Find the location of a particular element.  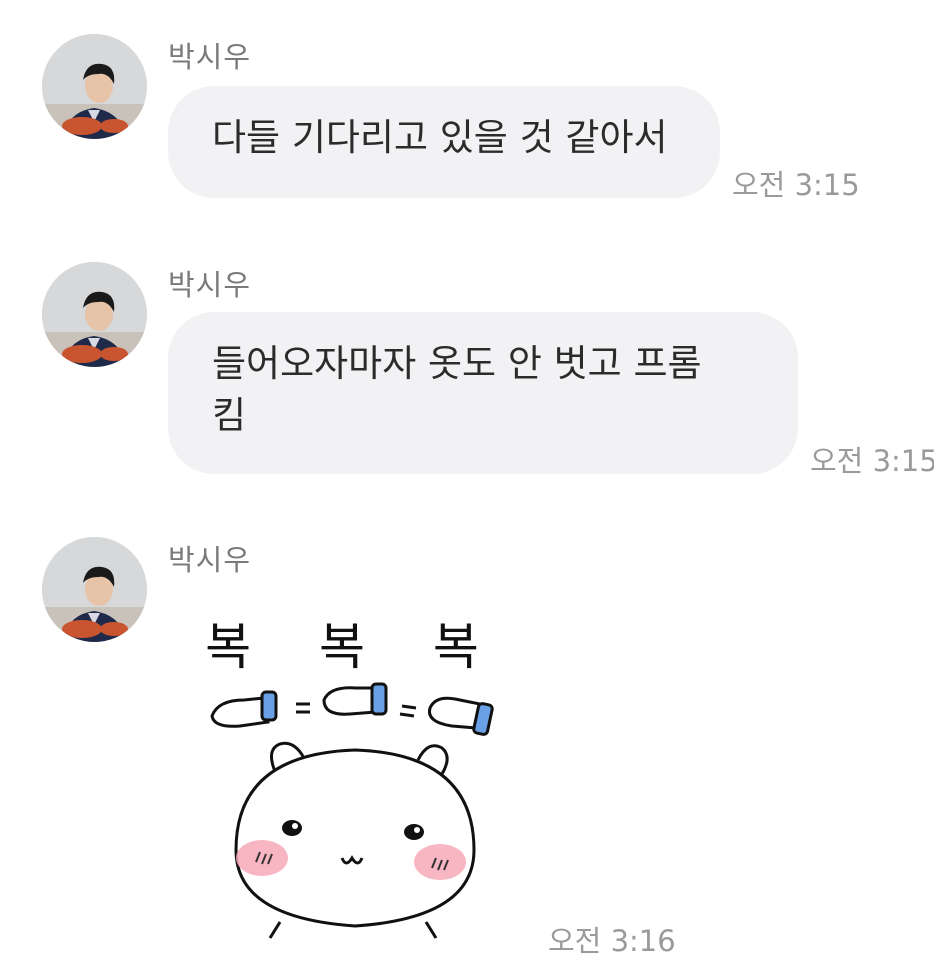

avatar-image is located at coordinates (94, 589).